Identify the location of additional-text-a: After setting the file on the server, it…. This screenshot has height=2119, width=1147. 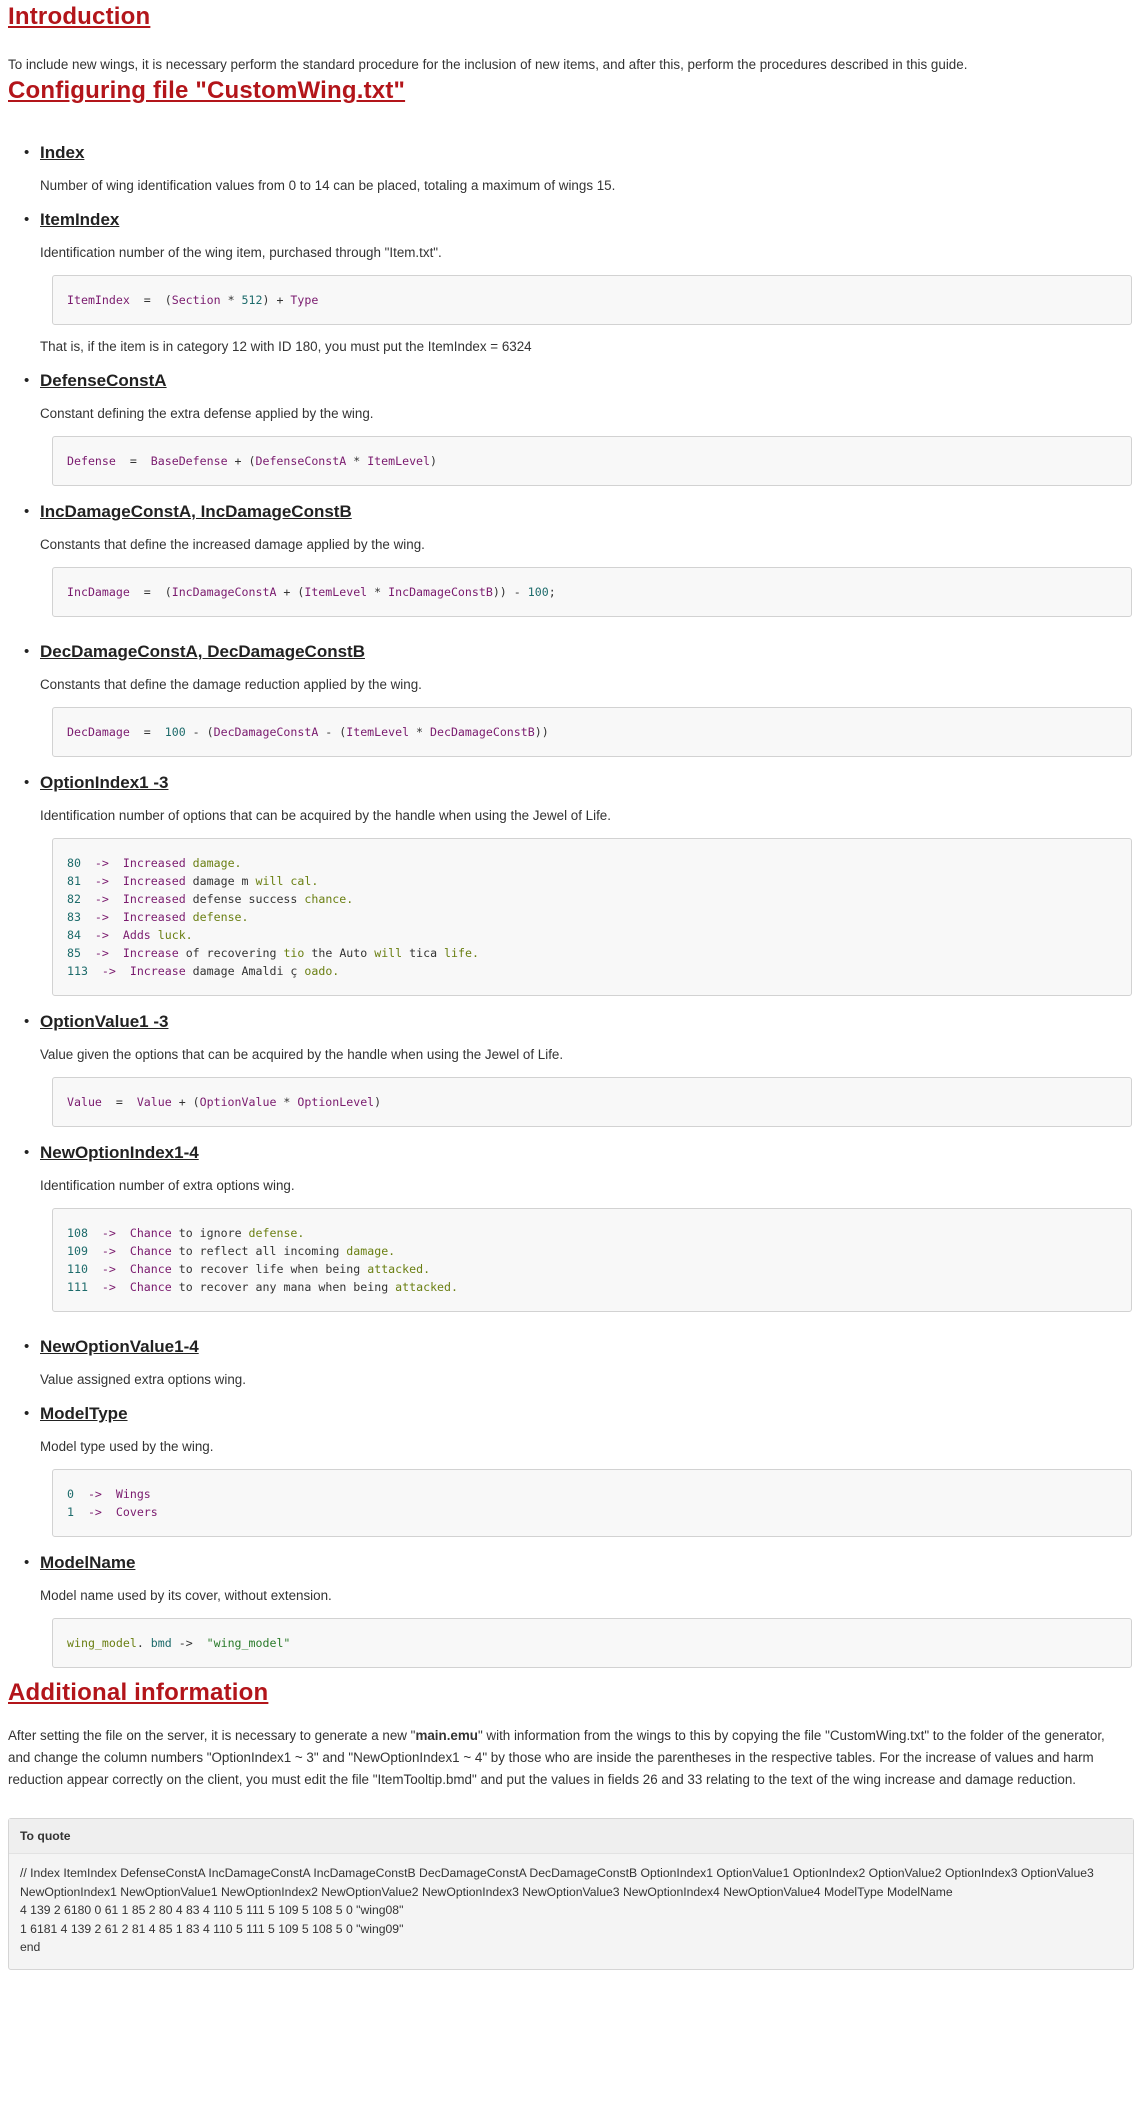
(212, 1735).